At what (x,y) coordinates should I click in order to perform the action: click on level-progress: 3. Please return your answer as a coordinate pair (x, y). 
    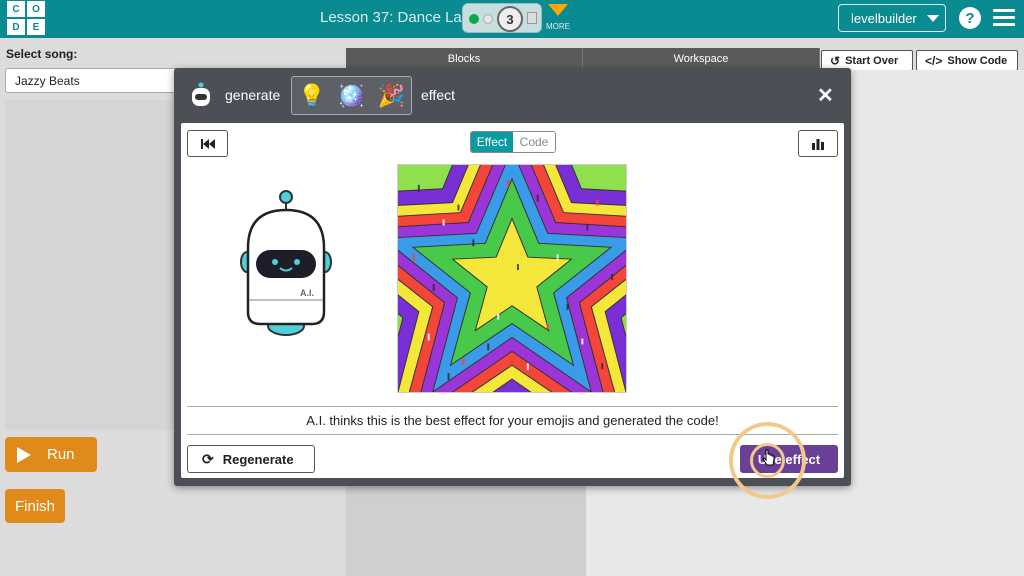
    Looking at the image, I should click on (502, 18).